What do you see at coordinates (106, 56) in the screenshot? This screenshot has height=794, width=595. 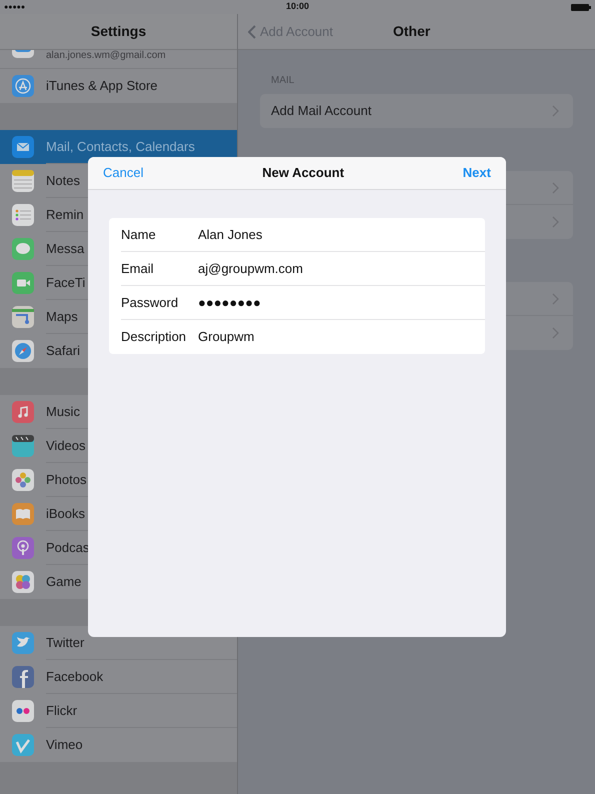 I see `account-email: alan.jones.wm@gmail.com` at bounding box center [106, 56].